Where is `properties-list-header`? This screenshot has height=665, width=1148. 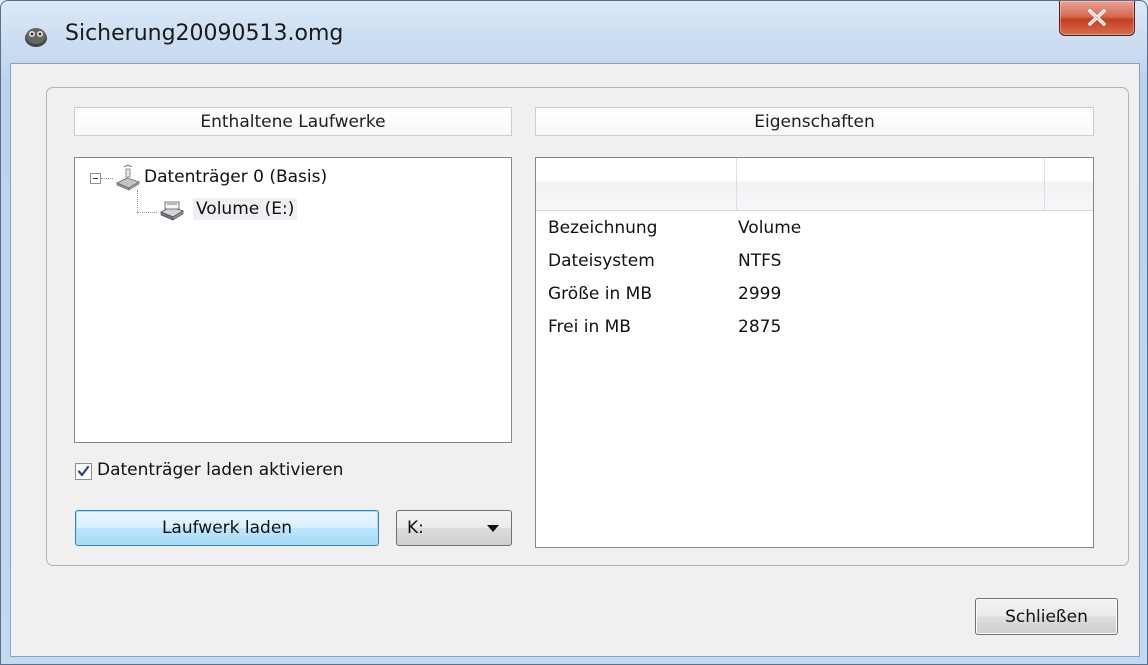
properties-list-header is located at coordinates (814, 184).